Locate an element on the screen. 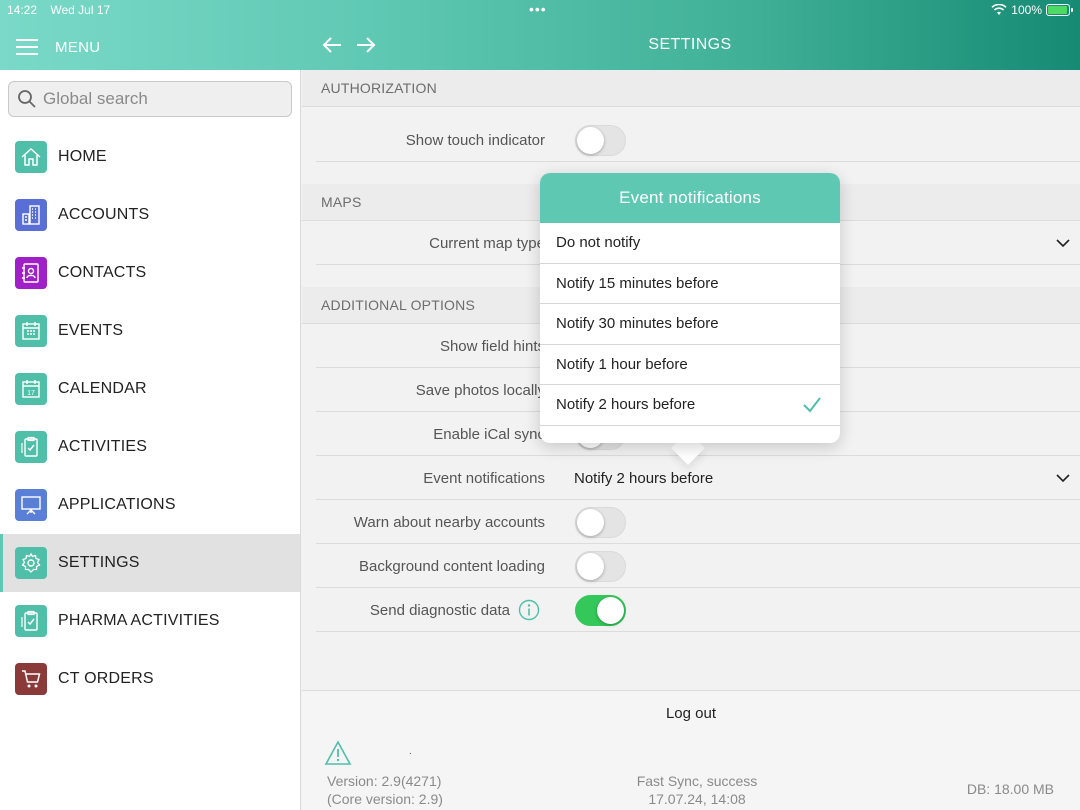  sync-time: 17.07.24, 14:08 is located at coordinates (697, 799).